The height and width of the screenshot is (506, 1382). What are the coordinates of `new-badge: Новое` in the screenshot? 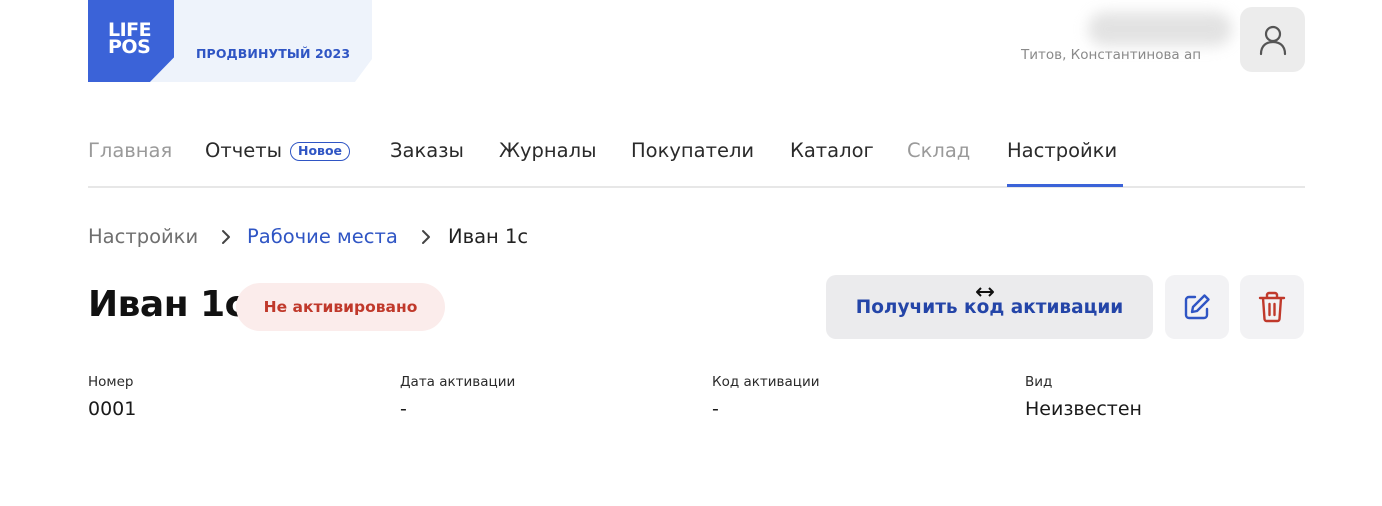 It's located at (320, 151).